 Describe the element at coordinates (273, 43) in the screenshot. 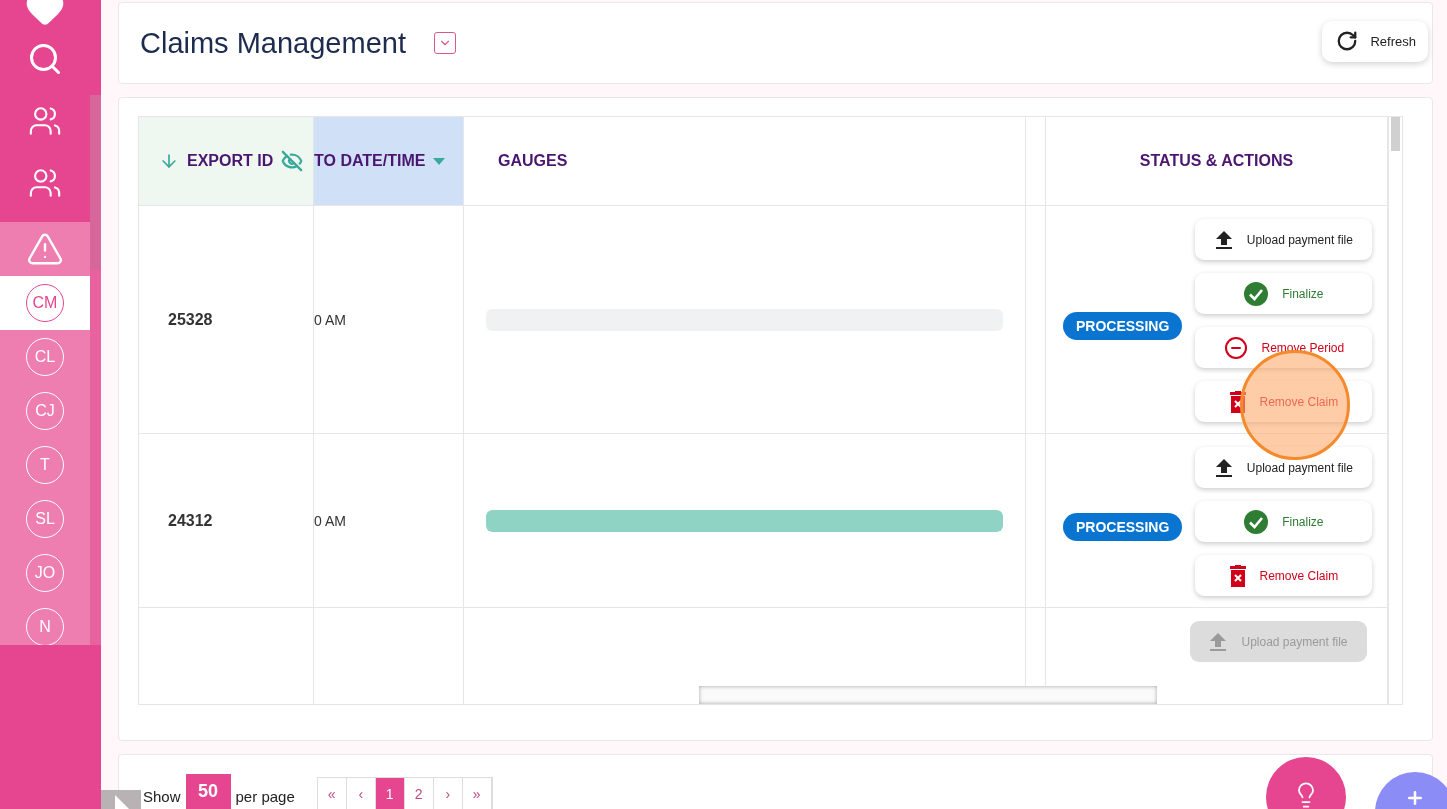

I see `page-title: Claims Management` at that location.